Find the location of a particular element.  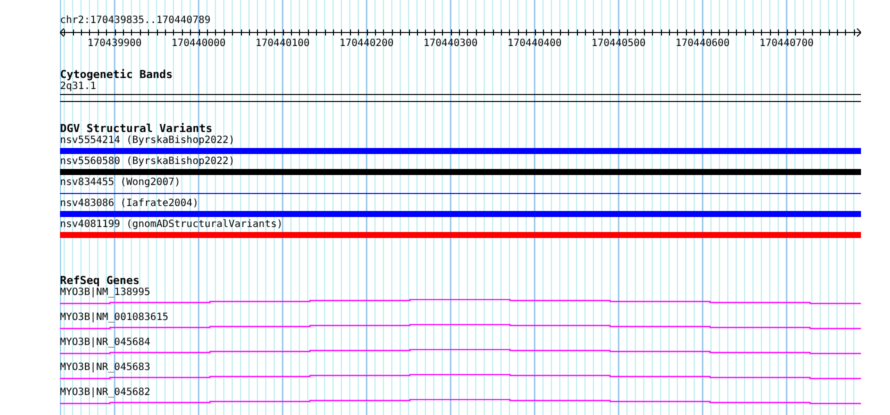

location-label: chr2:170439835..170440789 is located at coordinates (135, 21).